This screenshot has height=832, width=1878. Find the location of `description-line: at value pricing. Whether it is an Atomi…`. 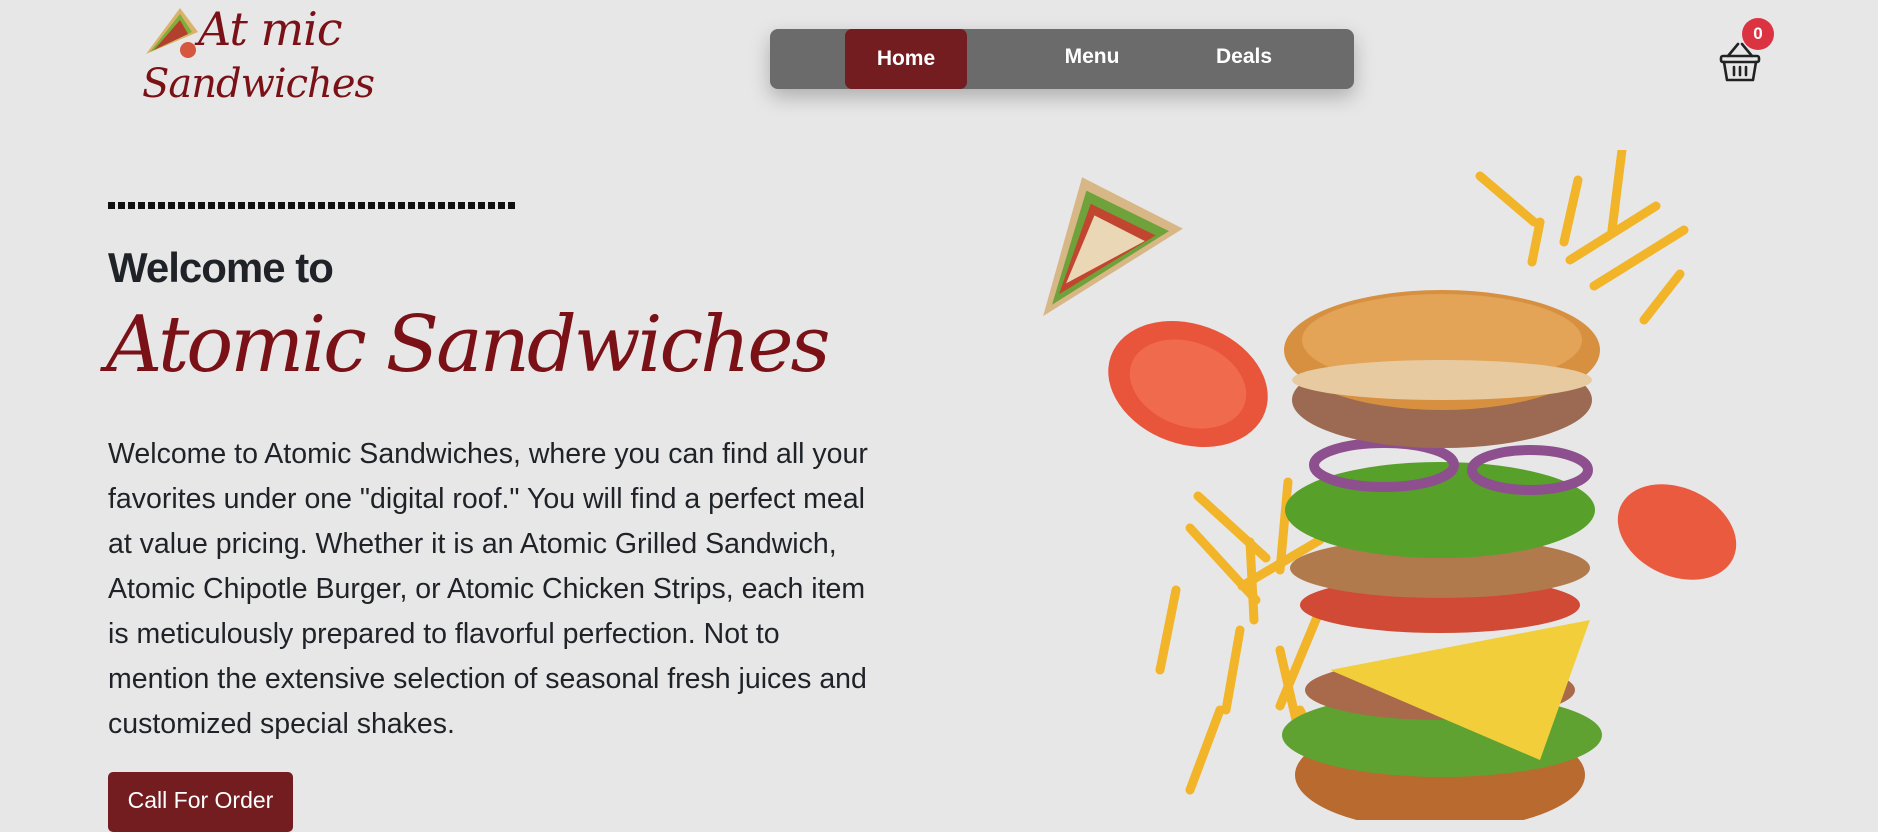

description-line: at value pricing. Whether it is an Atomi… is located at coordinates (472, 544).